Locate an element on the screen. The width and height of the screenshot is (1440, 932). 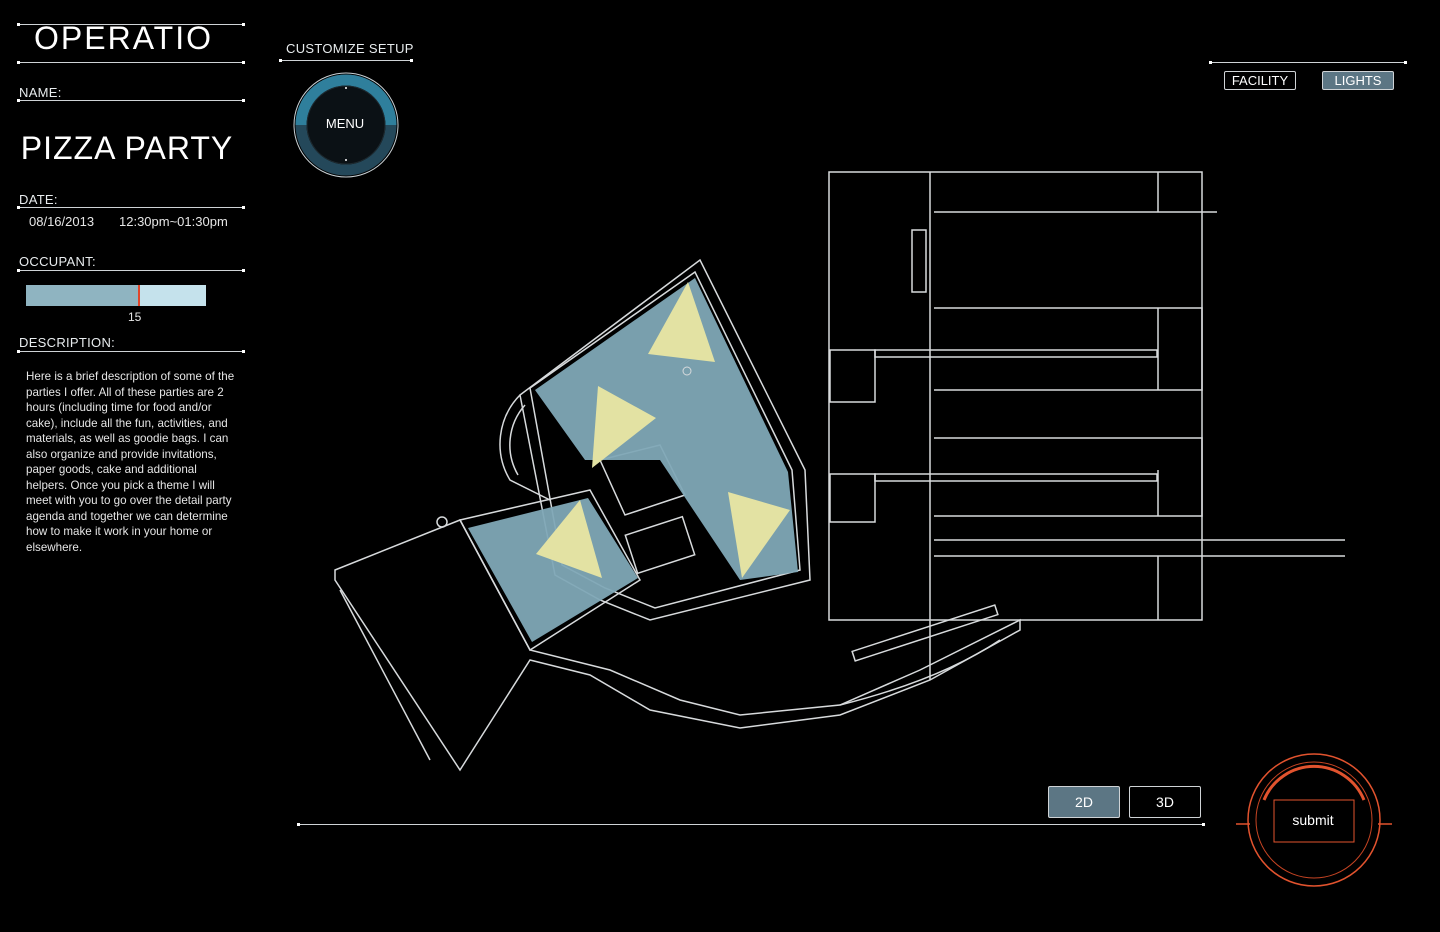
app-title: OPERATIO is located at coordinates (123, 38).